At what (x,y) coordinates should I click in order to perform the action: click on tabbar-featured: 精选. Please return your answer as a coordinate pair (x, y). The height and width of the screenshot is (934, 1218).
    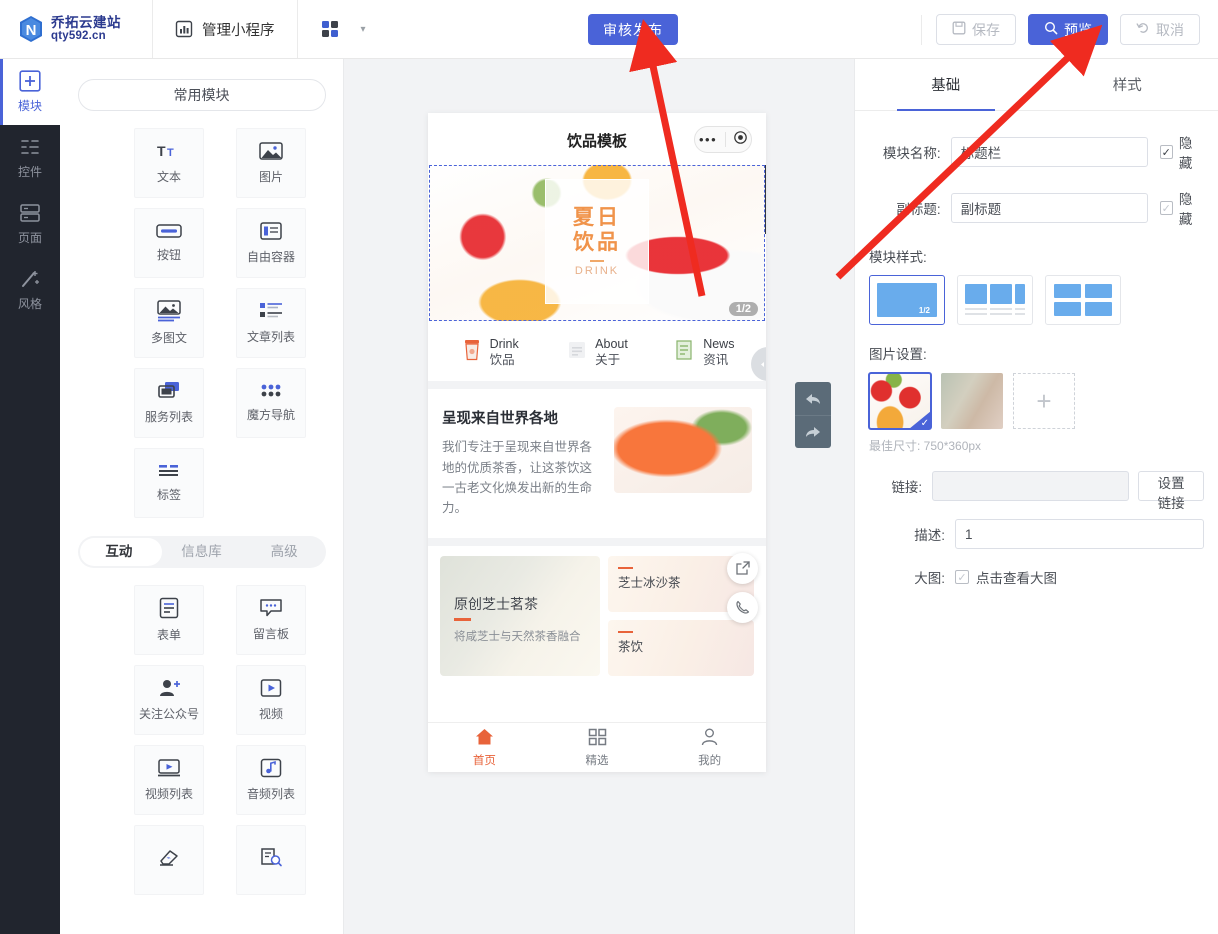
    Looking at the image, I should click on (597, 747).